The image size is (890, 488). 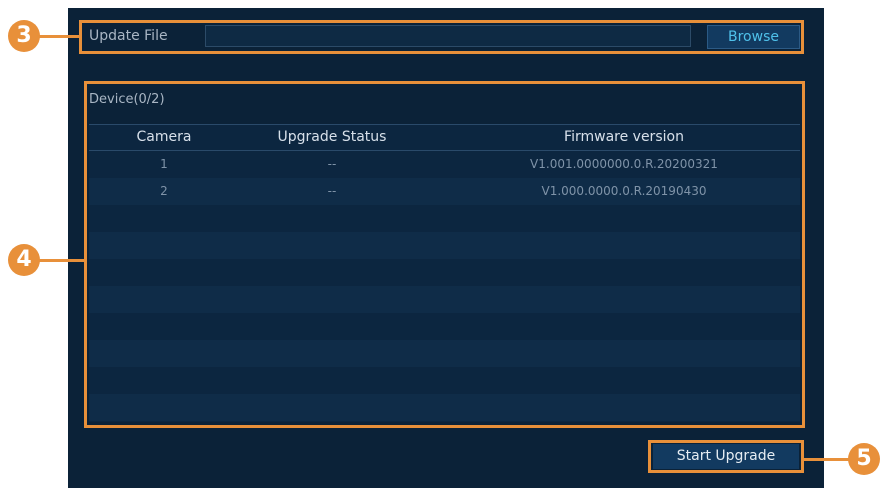 I want to click on callout-badge-5: 5, so click(x=864, y=459).